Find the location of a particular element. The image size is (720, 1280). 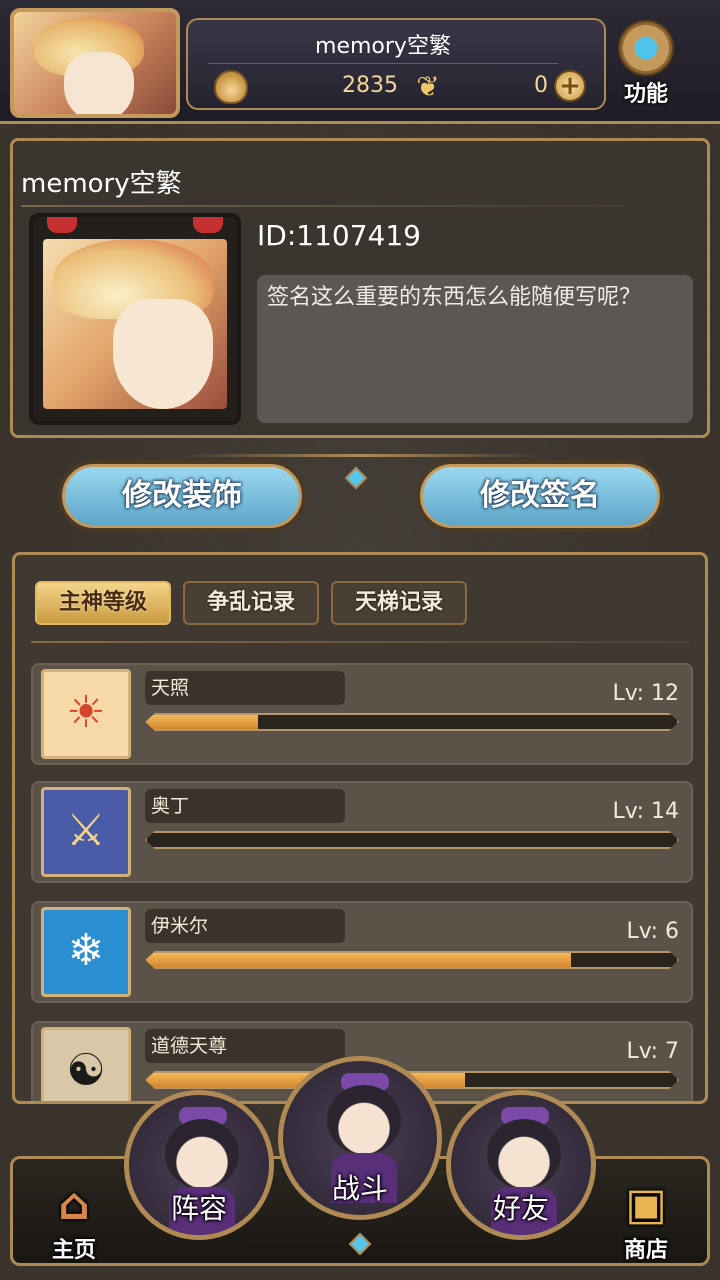

portrait-face is located at coordinates (163, 354).